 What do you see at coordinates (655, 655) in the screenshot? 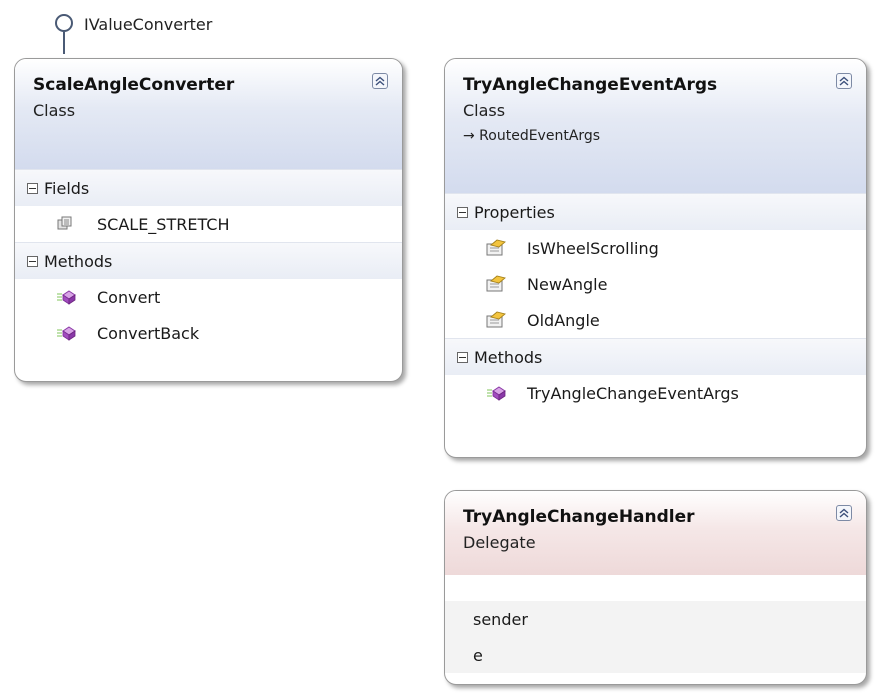
I see `parameter-row: e` at bounding box center [655, 655].